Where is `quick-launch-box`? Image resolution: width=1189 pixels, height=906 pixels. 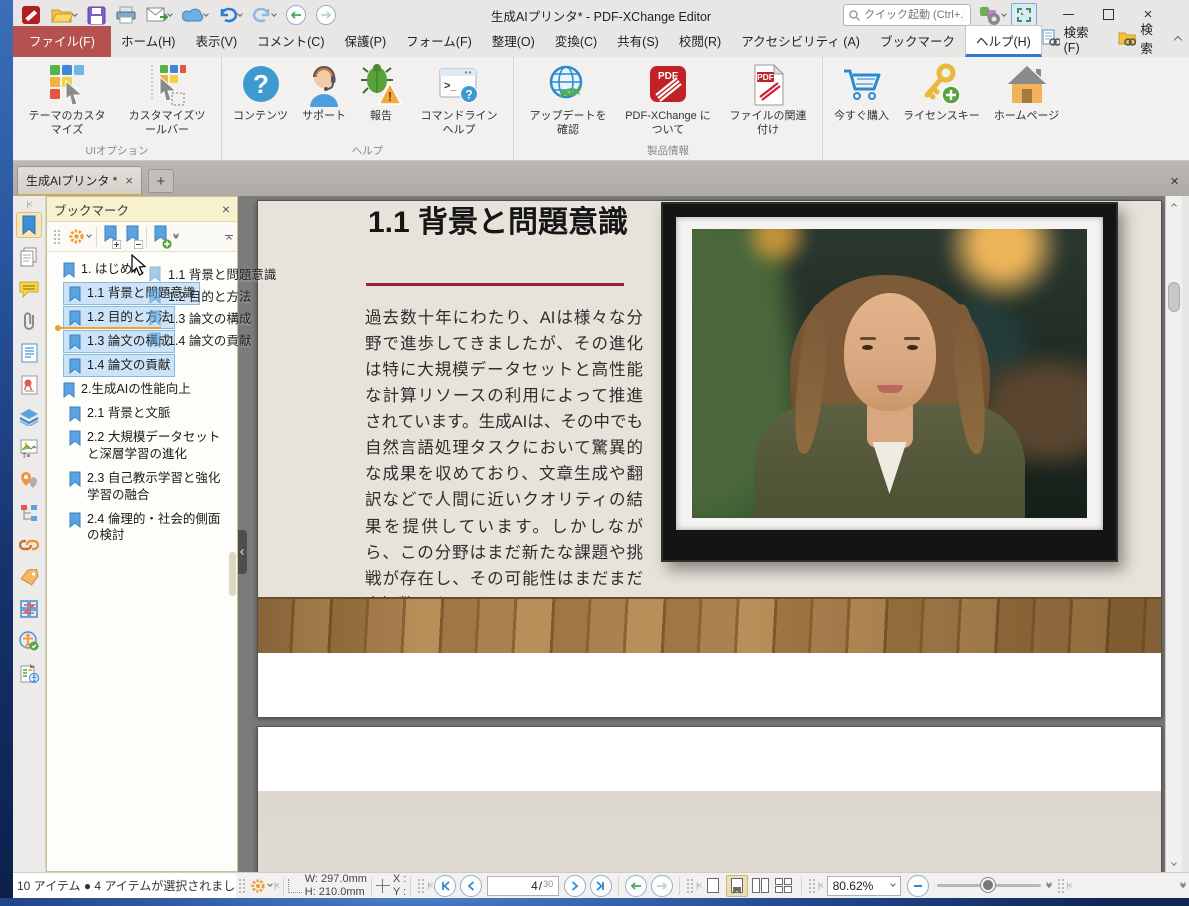
quick-launch-box is located at coordinates (907, 15).